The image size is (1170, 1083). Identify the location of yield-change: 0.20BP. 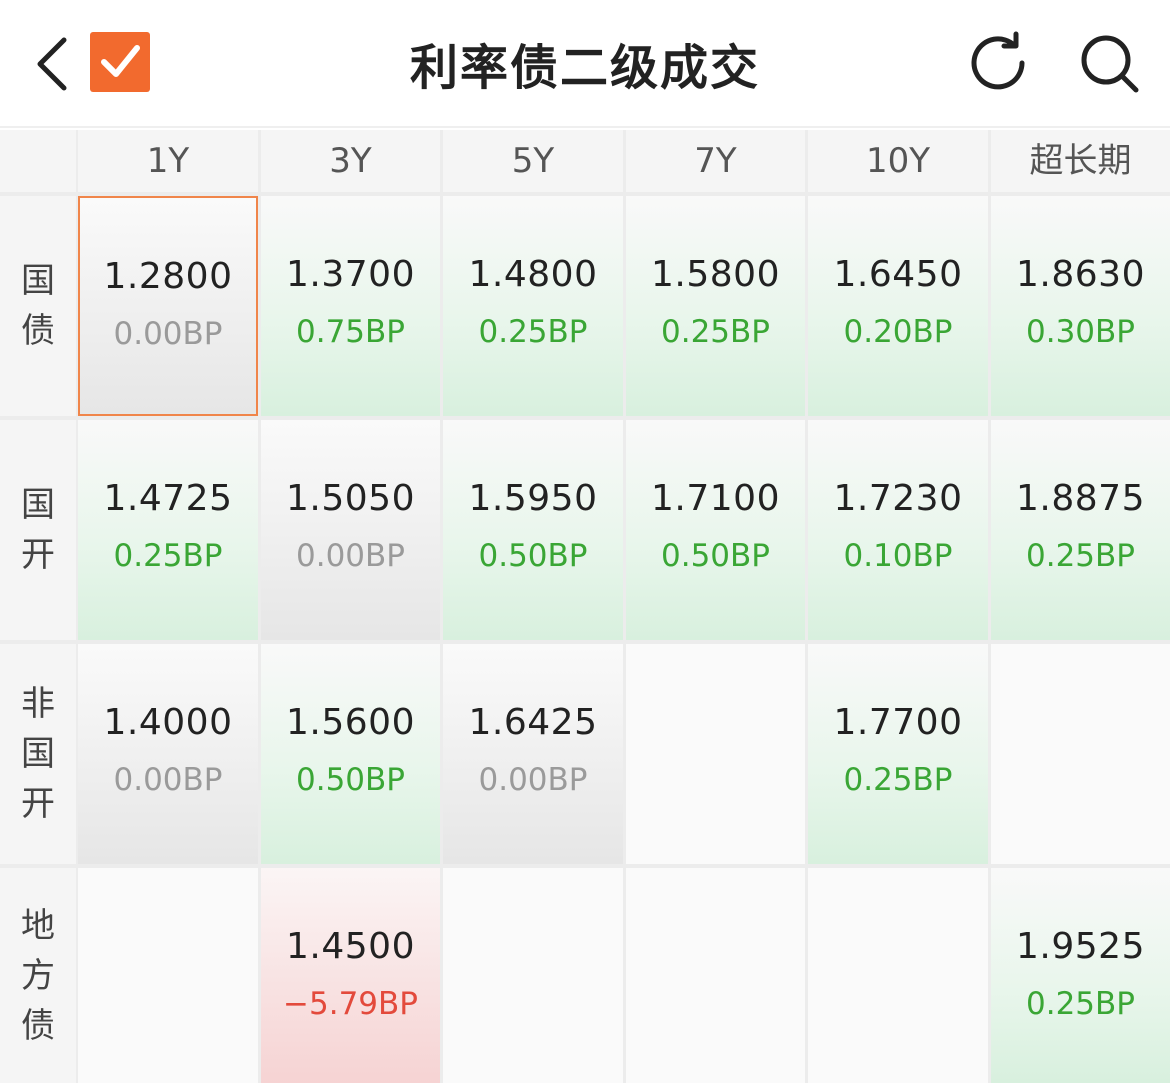
(898, 332).